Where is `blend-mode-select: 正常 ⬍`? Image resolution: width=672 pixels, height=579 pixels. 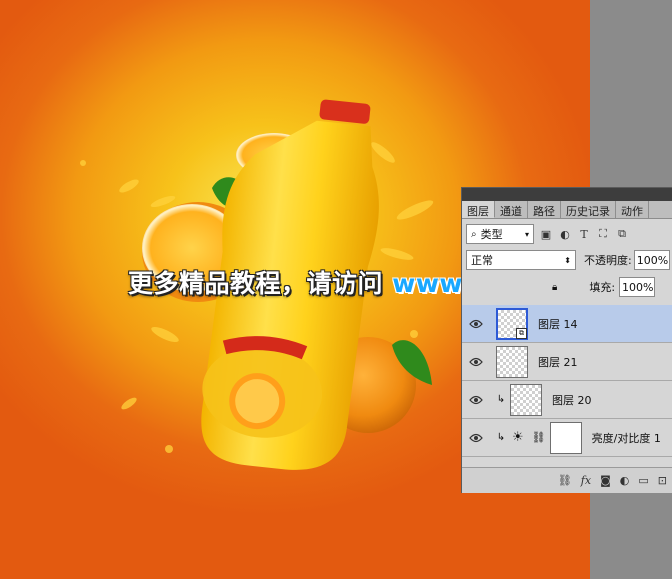 blend-mode-select: 正常 ⬍ is located at coordinates (521, 260).